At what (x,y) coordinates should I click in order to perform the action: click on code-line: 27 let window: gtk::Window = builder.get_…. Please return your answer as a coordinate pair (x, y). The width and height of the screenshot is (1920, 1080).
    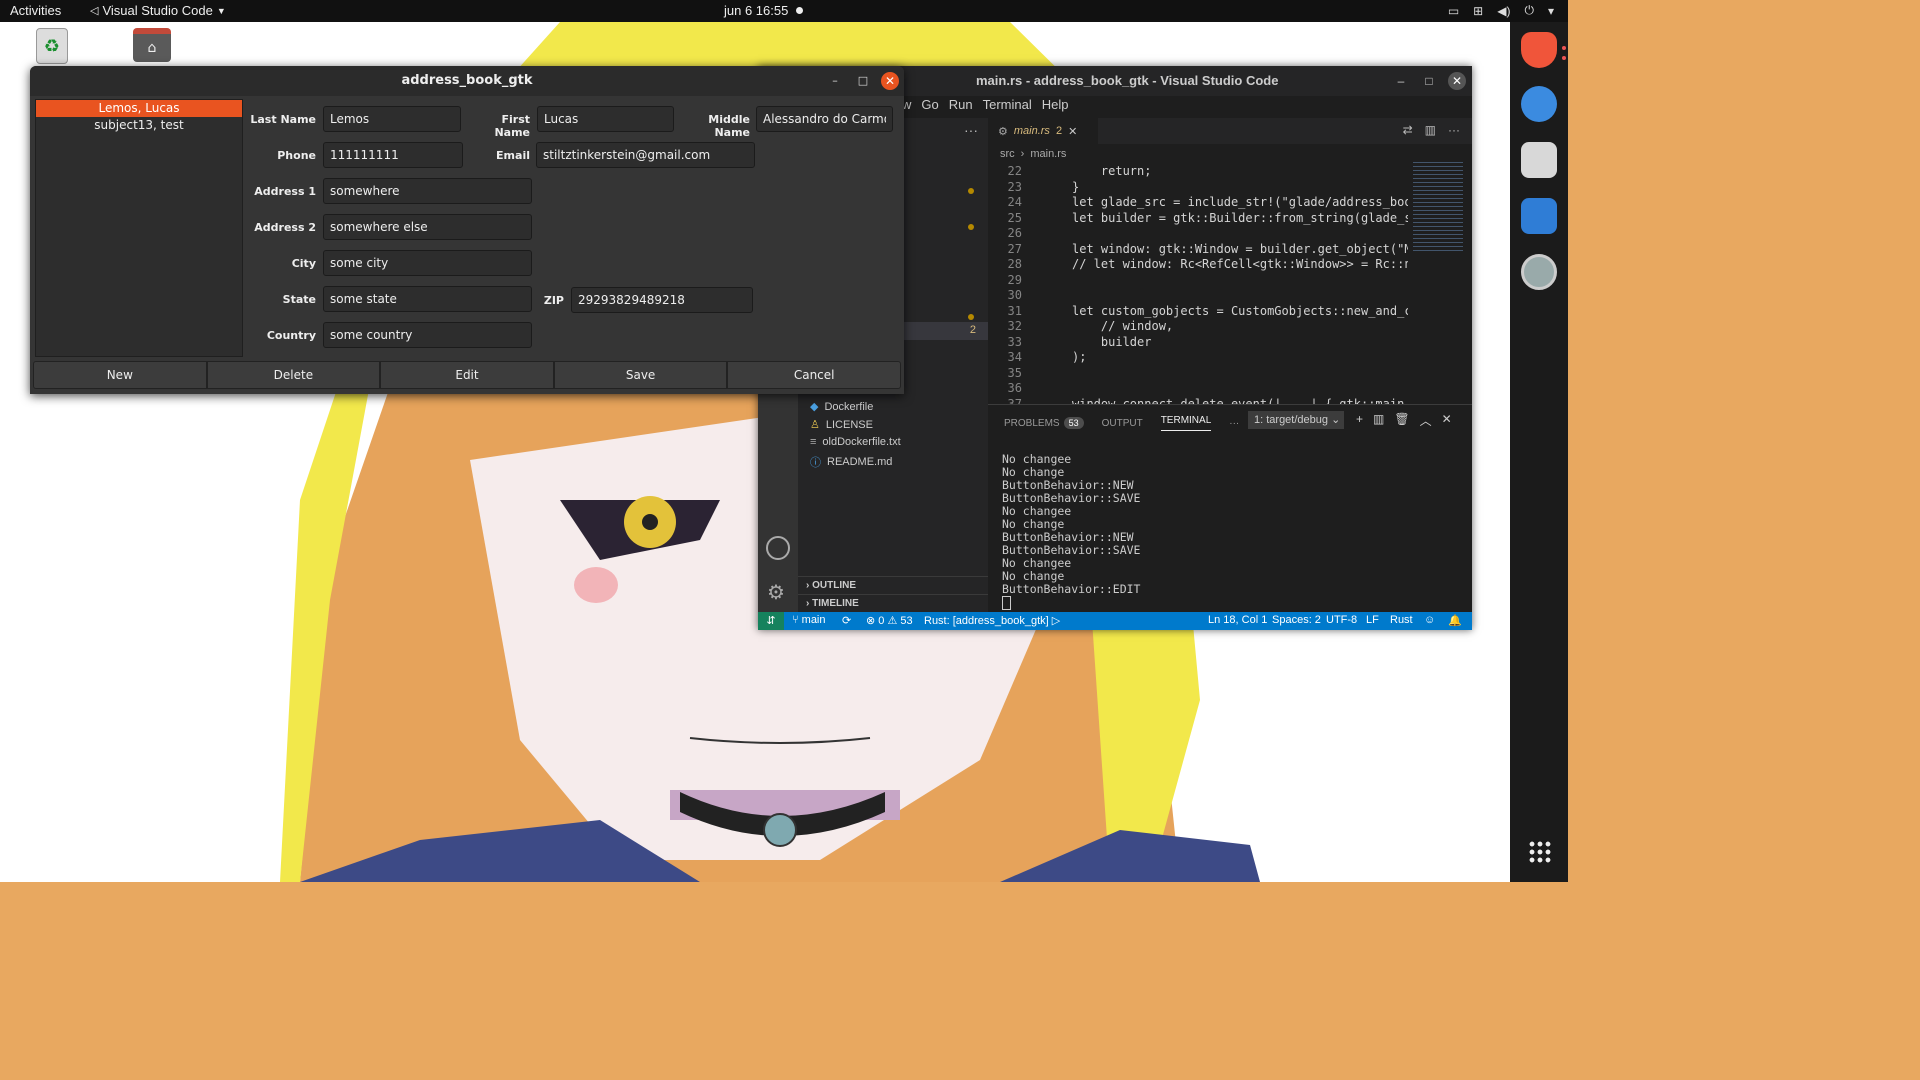
    Looking at the image, I should click on (1198, 250).